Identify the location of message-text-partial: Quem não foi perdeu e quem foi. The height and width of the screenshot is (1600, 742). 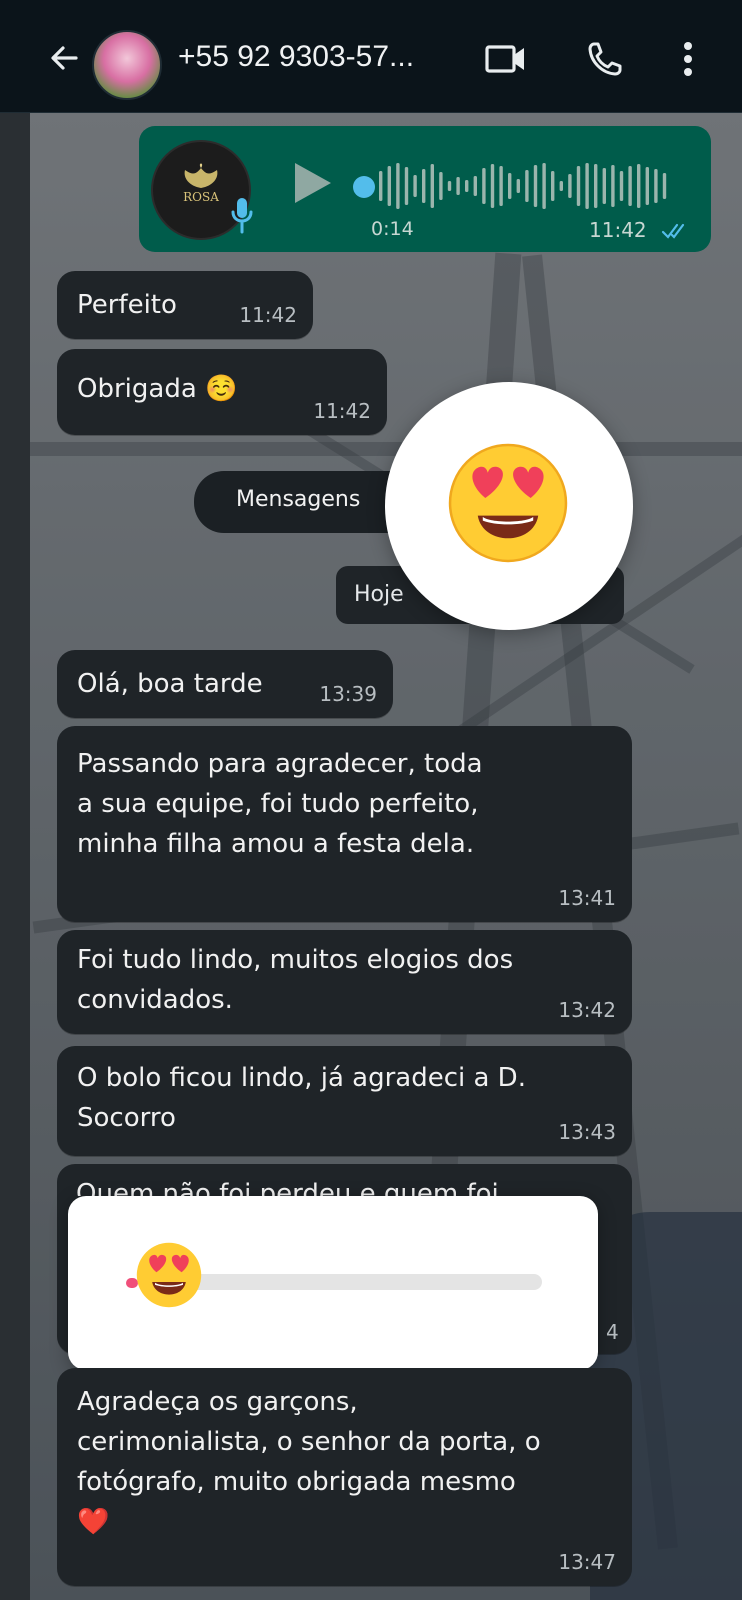
(287, 1187).